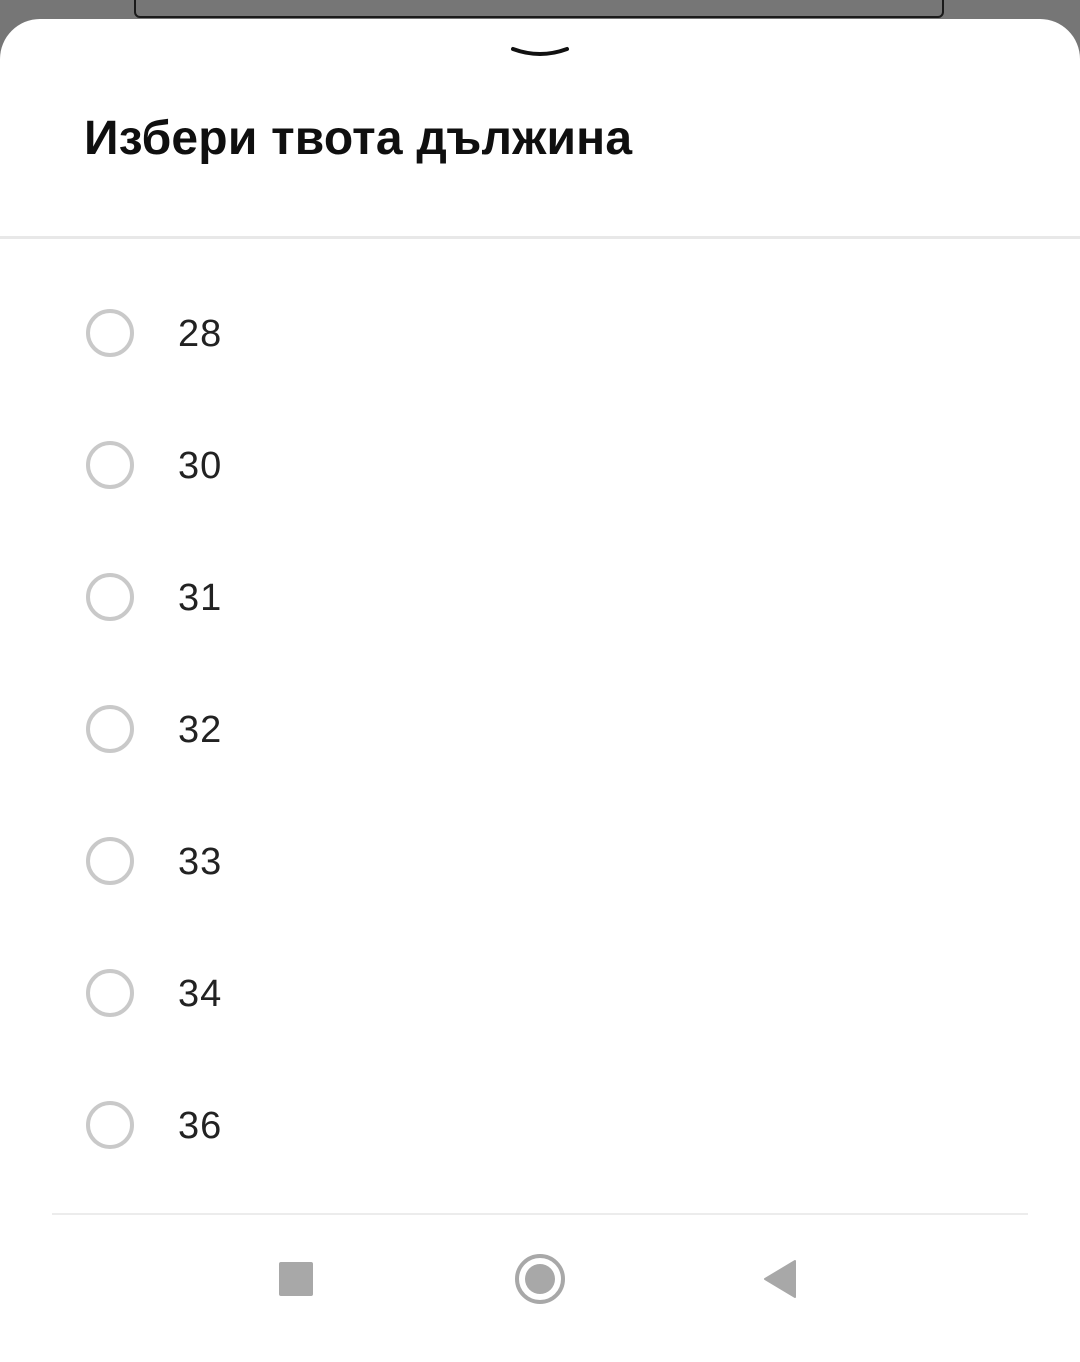  I want to click on length-option: 30, so click(540, 465).